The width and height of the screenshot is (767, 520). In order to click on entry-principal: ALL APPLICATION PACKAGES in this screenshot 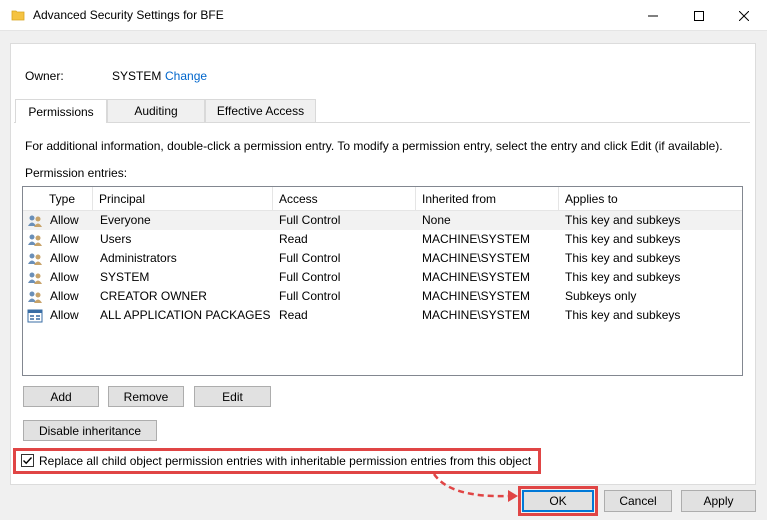, I will do `click(185, 315)`.